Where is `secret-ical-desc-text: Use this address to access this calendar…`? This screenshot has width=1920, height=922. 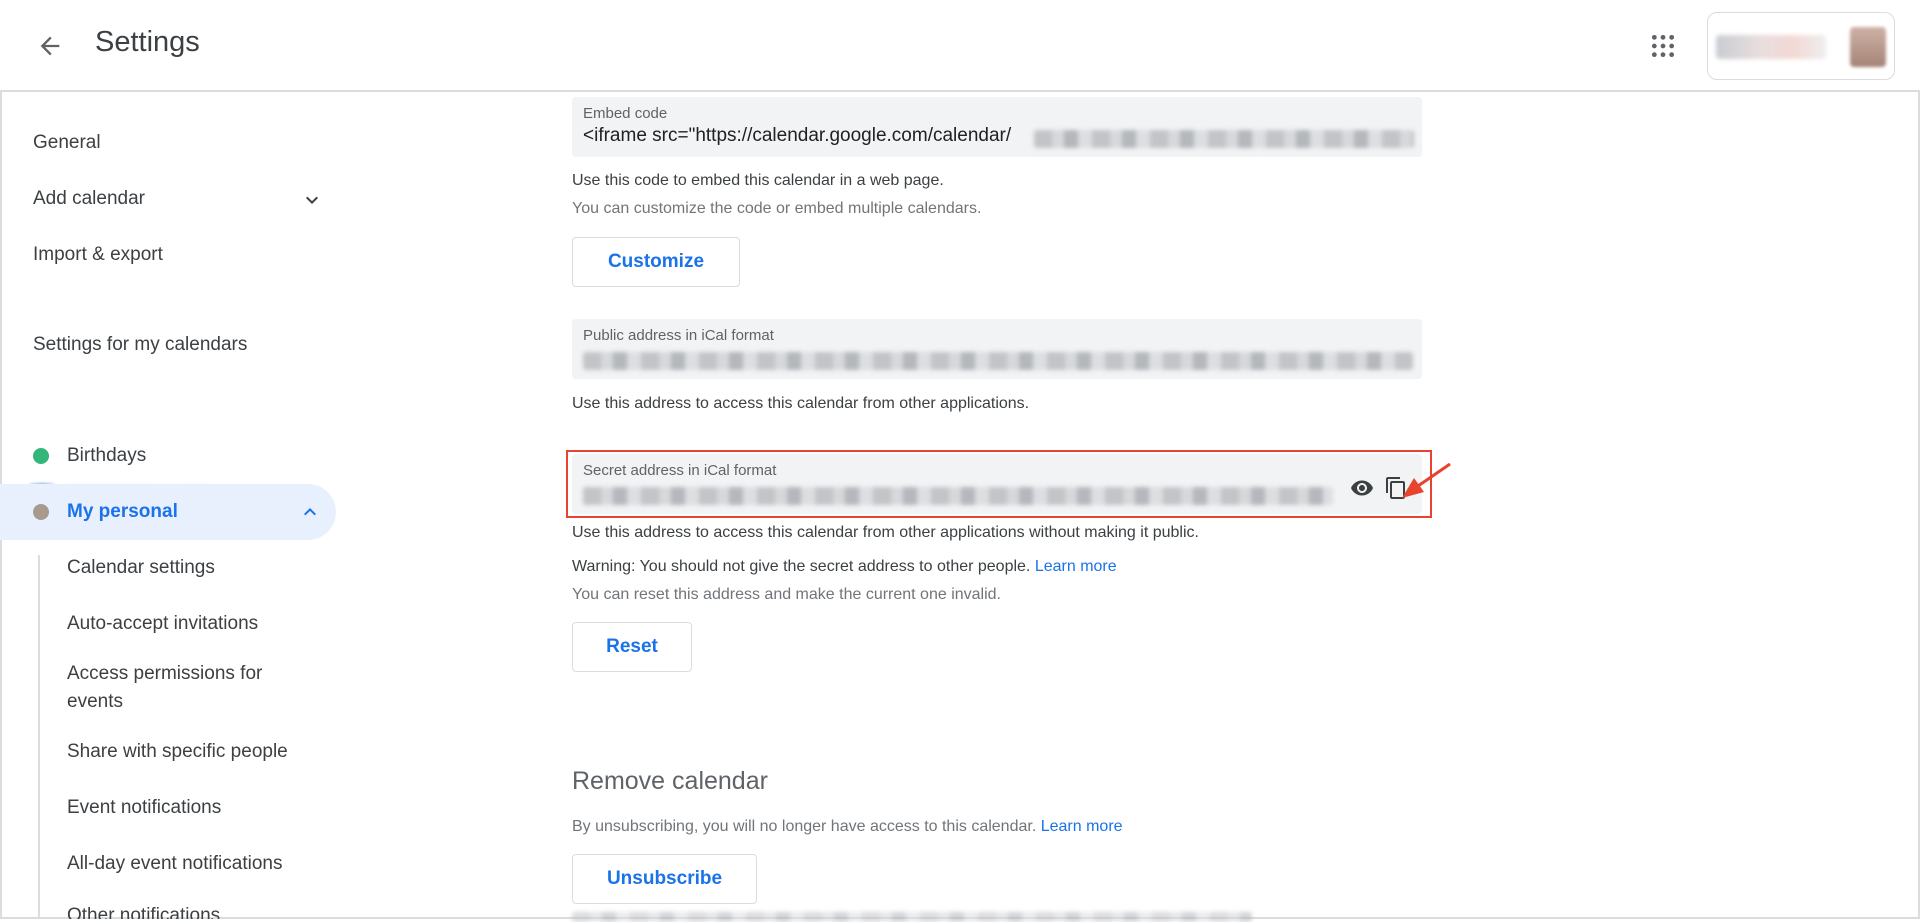
secret-ical-desc-text: Use this address to access this calendar… is located at coordinates (885, 532).